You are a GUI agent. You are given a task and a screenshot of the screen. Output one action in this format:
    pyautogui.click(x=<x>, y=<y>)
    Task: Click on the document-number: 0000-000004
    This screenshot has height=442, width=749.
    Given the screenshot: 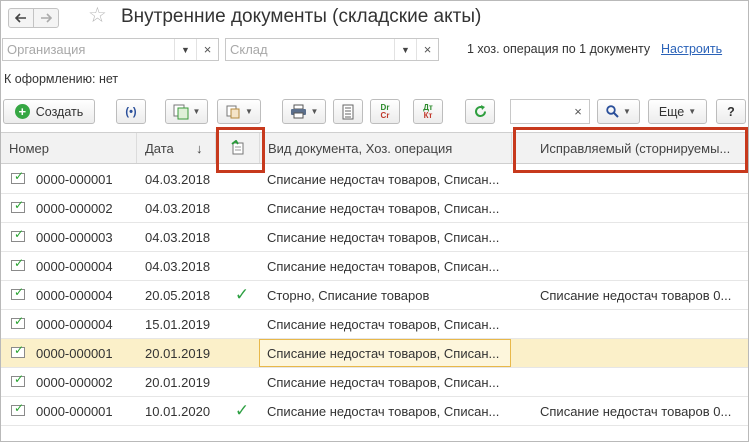 What is the action you would take?
    pyautogui.click(x=74, y=266)
    